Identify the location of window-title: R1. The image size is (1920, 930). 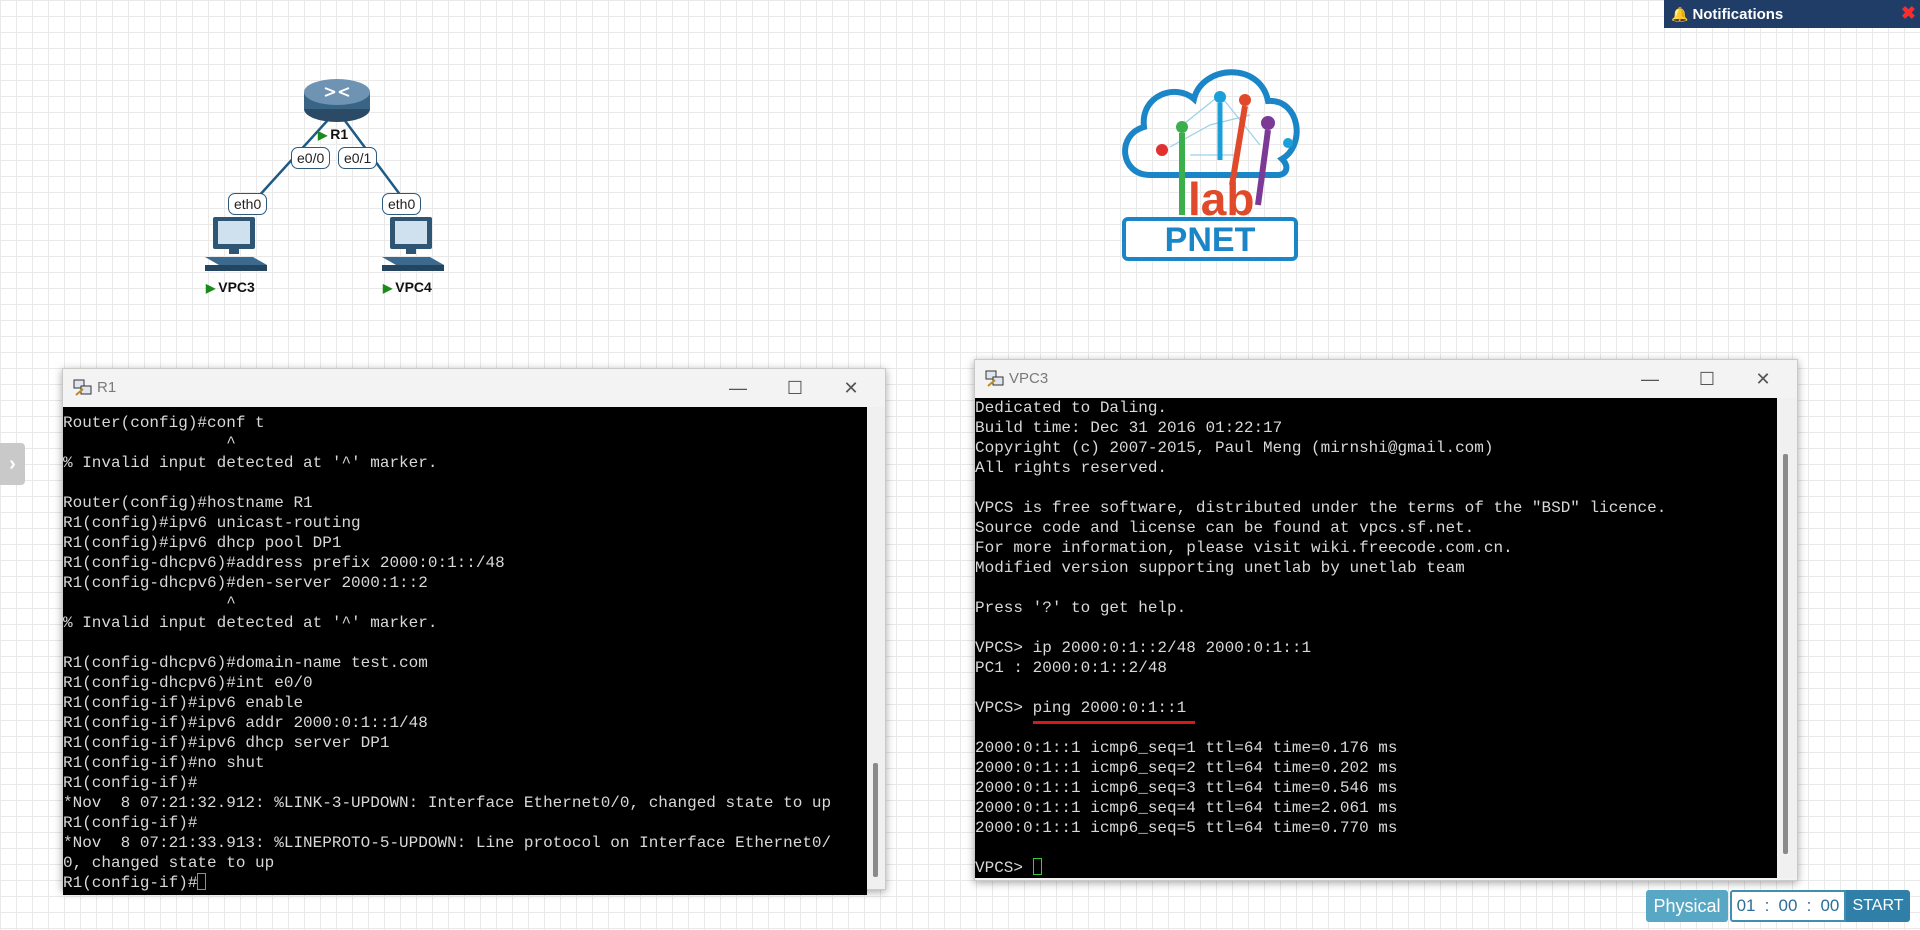
(107, 387).